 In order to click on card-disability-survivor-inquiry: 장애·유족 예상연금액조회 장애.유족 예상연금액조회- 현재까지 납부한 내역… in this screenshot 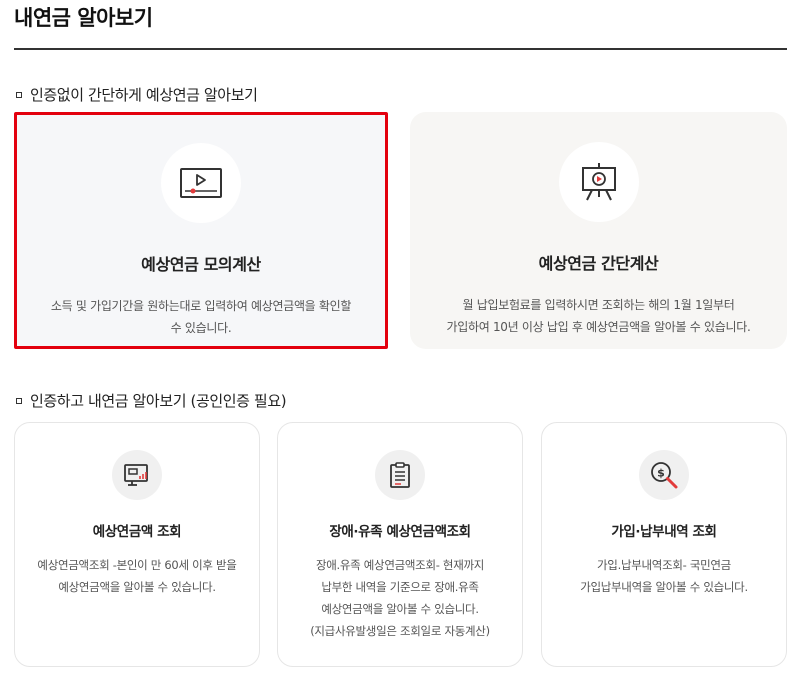, I will do `click(400, 544)`.